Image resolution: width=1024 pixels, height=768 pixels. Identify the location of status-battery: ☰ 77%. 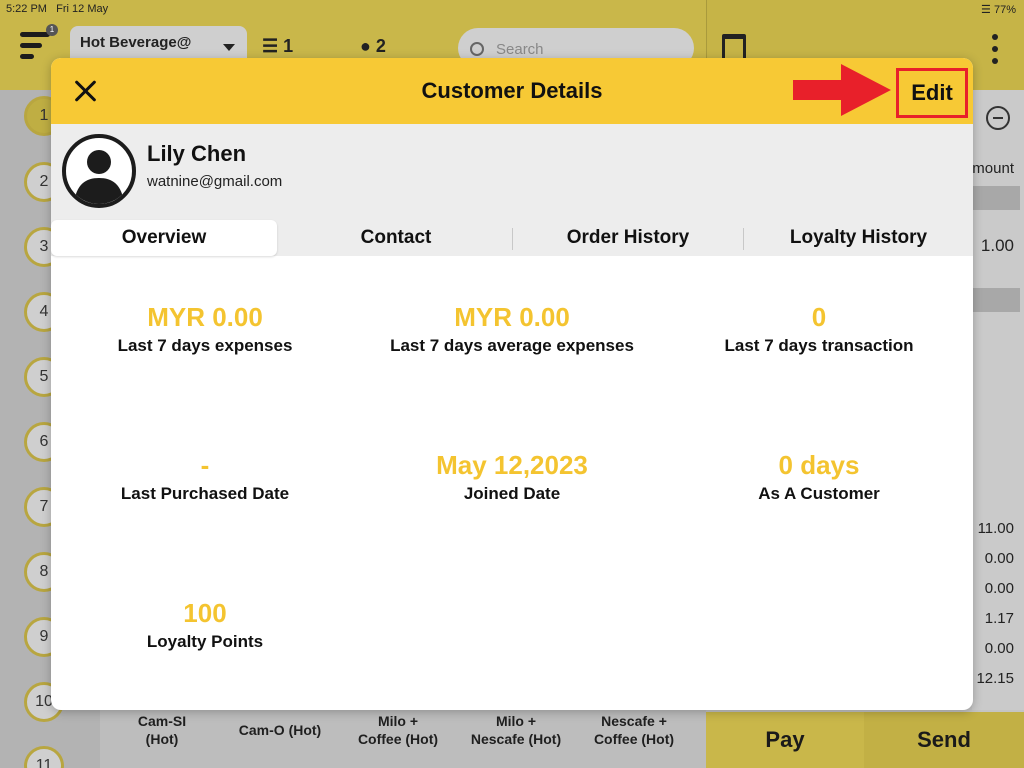
(998, 10).